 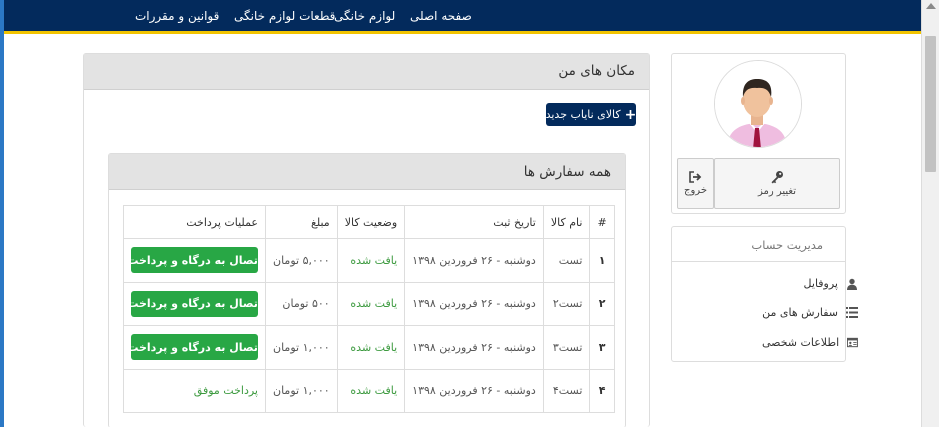 I want to click on col-header-payment: عملیات پرداخت, so click(x=194, y=222).